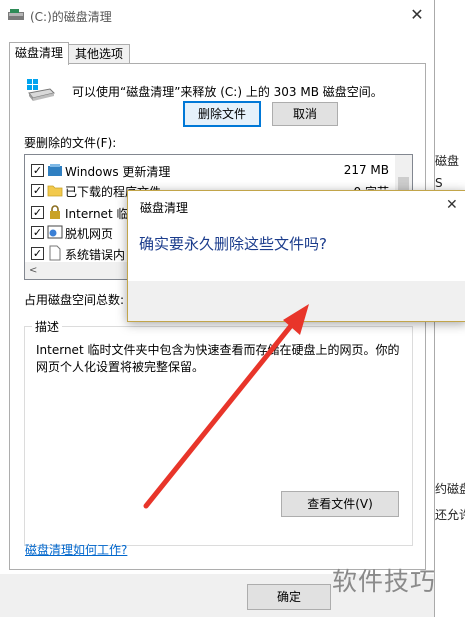 The image size is (465, 617). Describe the element at coordinates (384, 581) in the screenshot. I see `watermark-text: 软件技巧` at that location.